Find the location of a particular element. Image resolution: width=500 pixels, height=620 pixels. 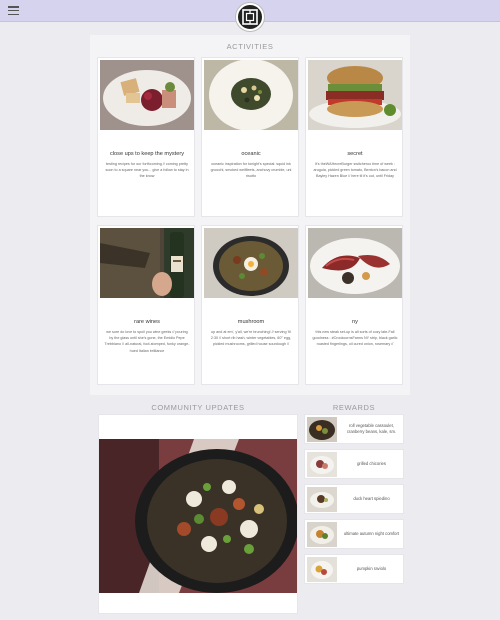

reward-item: duck heart spiedino is located at coordinates (354, 499).